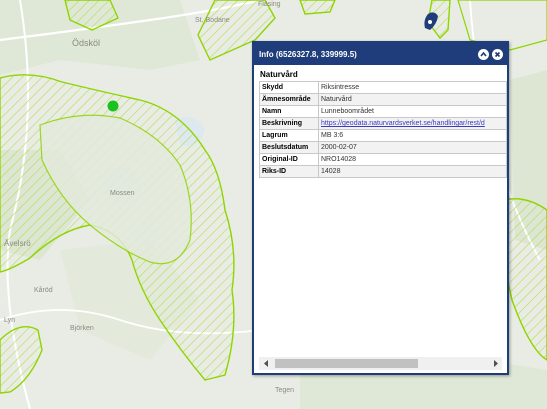  Describe the element at coordinates (346, 363) in the screenshot. I see `scrollbar-thumb` at that location.